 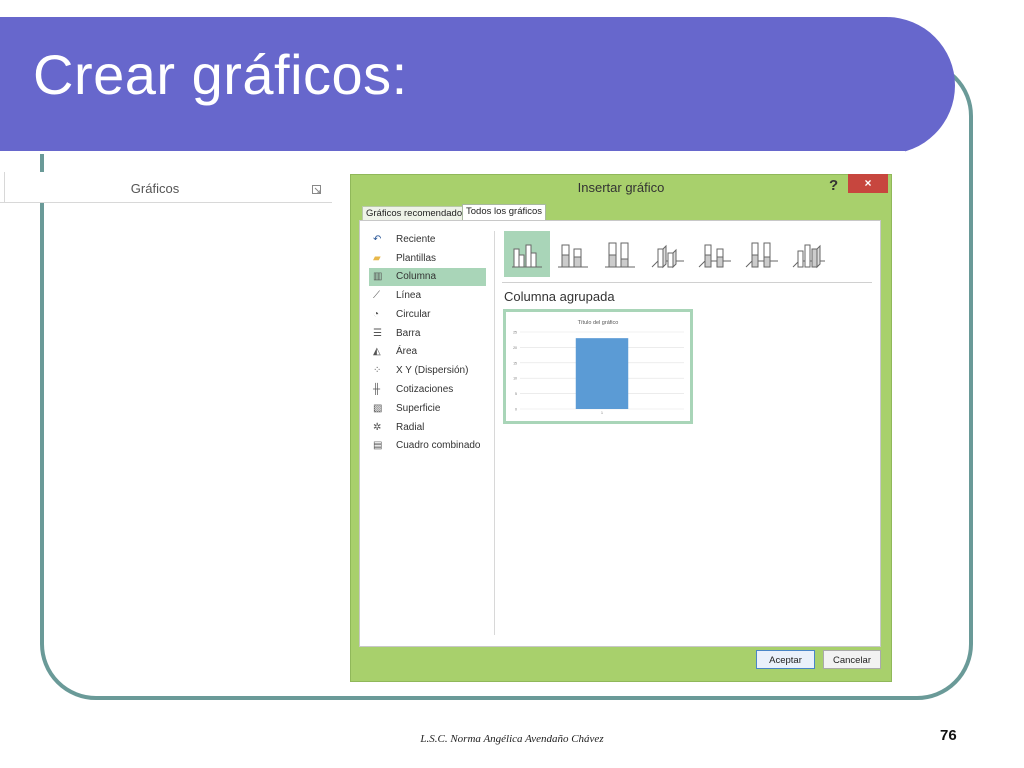 I want to click on surface-chart-icon: ▧, so click(x=378, y=408).